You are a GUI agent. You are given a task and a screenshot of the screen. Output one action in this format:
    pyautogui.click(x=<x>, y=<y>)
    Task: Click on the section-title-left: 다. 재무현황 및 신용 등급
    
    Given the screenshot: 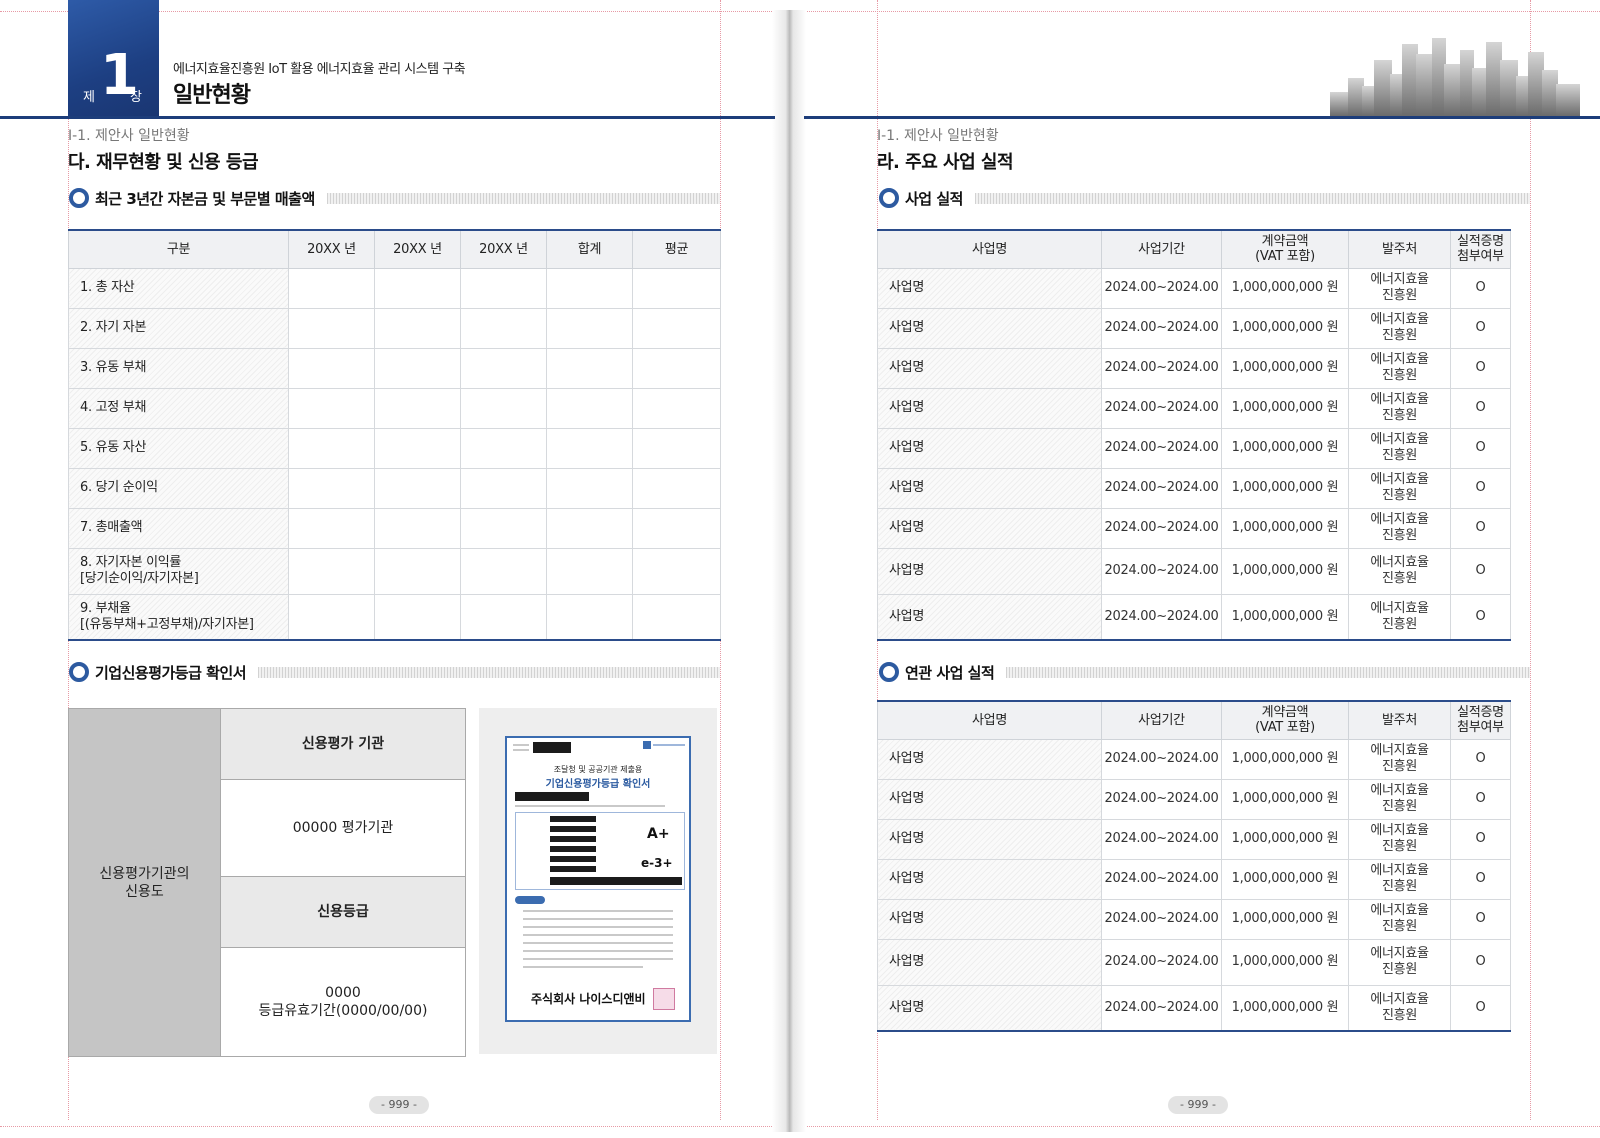 What is the action you would take?
    pyautogui.click(x=163, y=162)
    